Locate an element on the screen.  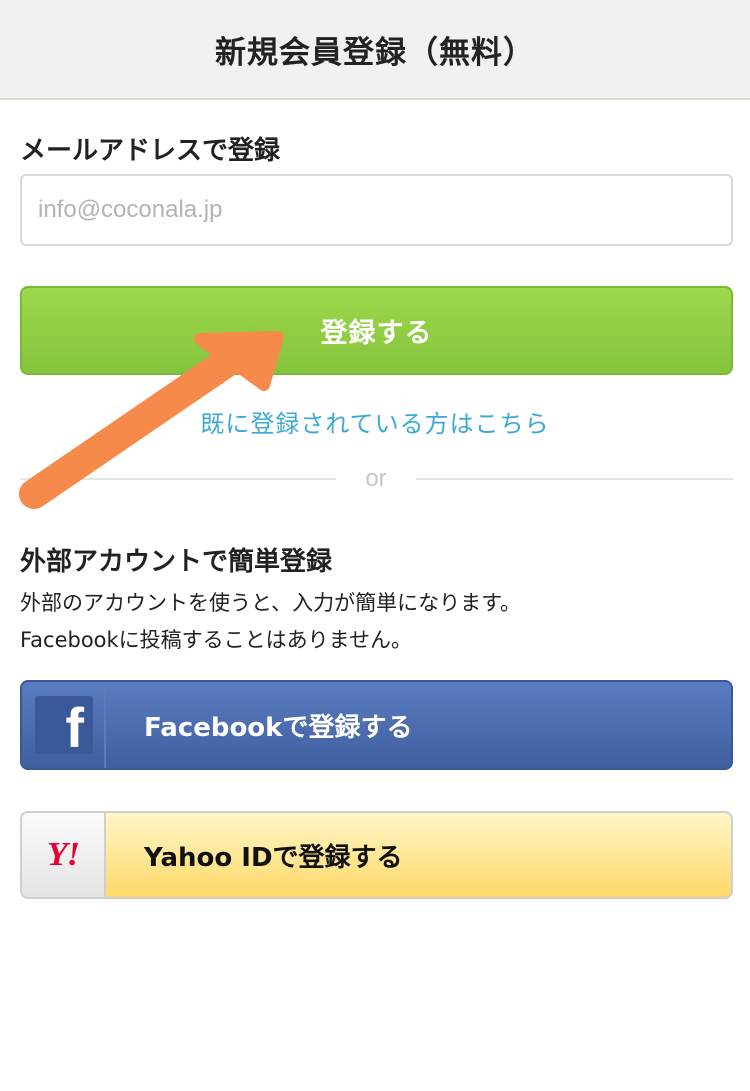
yahoo-icon-area: Y! is located at coordinates (64, 855).